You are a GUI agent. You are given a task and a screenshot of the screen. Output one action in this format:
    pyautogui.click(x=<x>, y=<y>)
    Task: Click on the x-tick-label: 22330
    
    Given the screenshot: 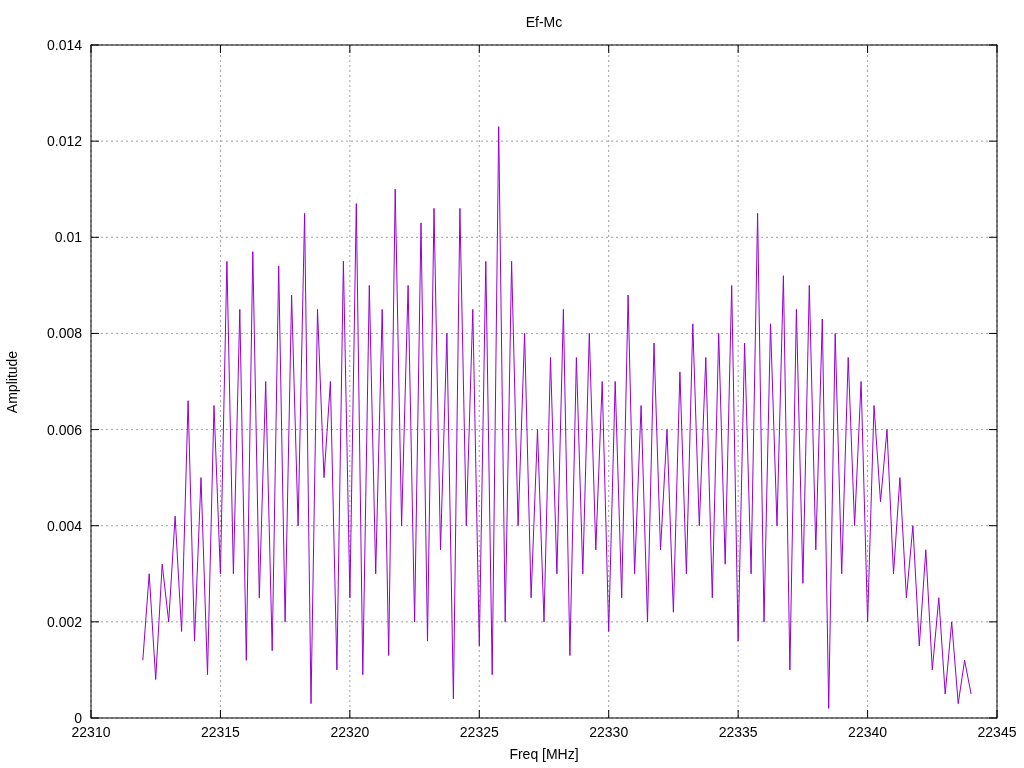 What is the action you would take?
    pyautogui.click(x=609, y=732)
    